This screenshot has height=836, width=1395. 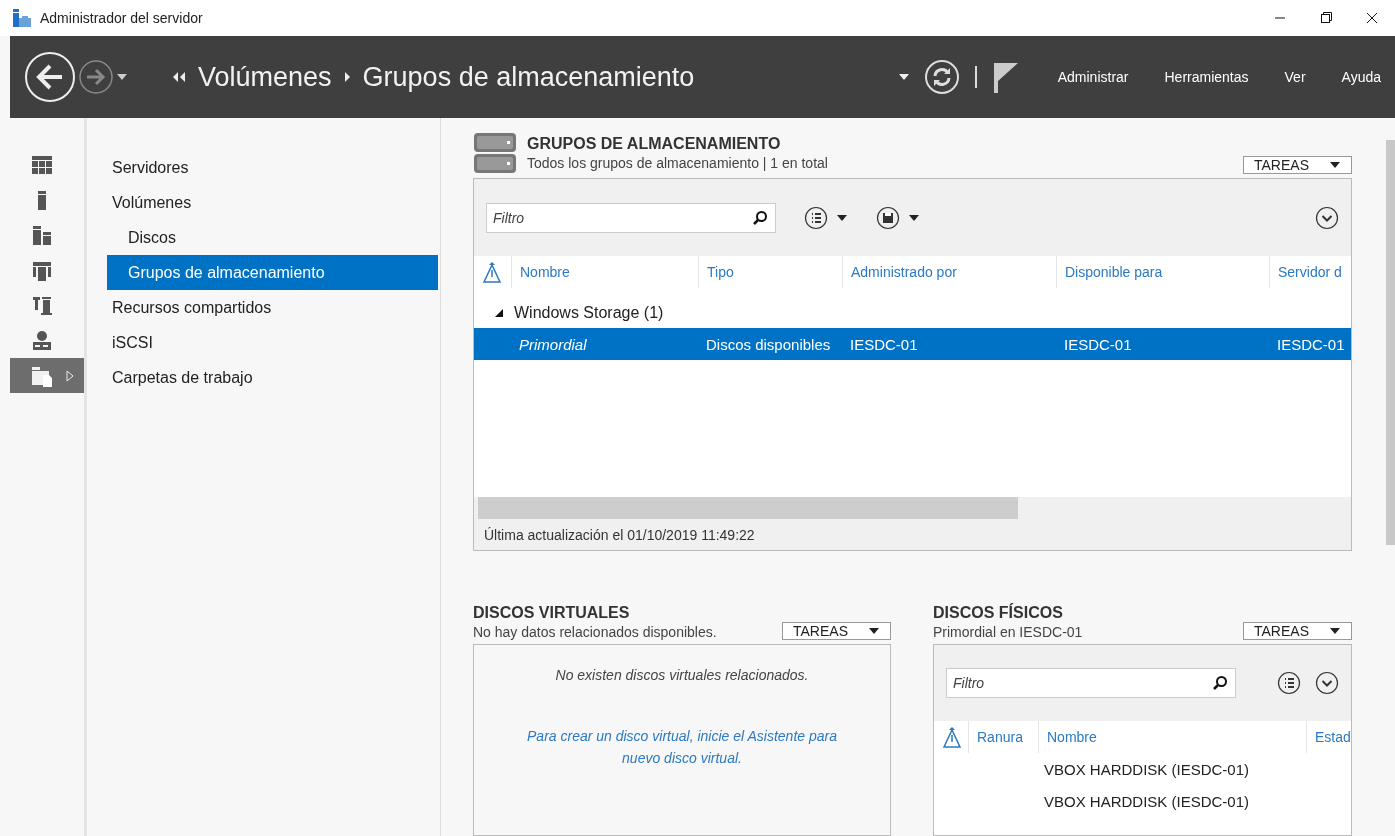 I want to click on column-header: Administrado por, so click(x=949, y=272).